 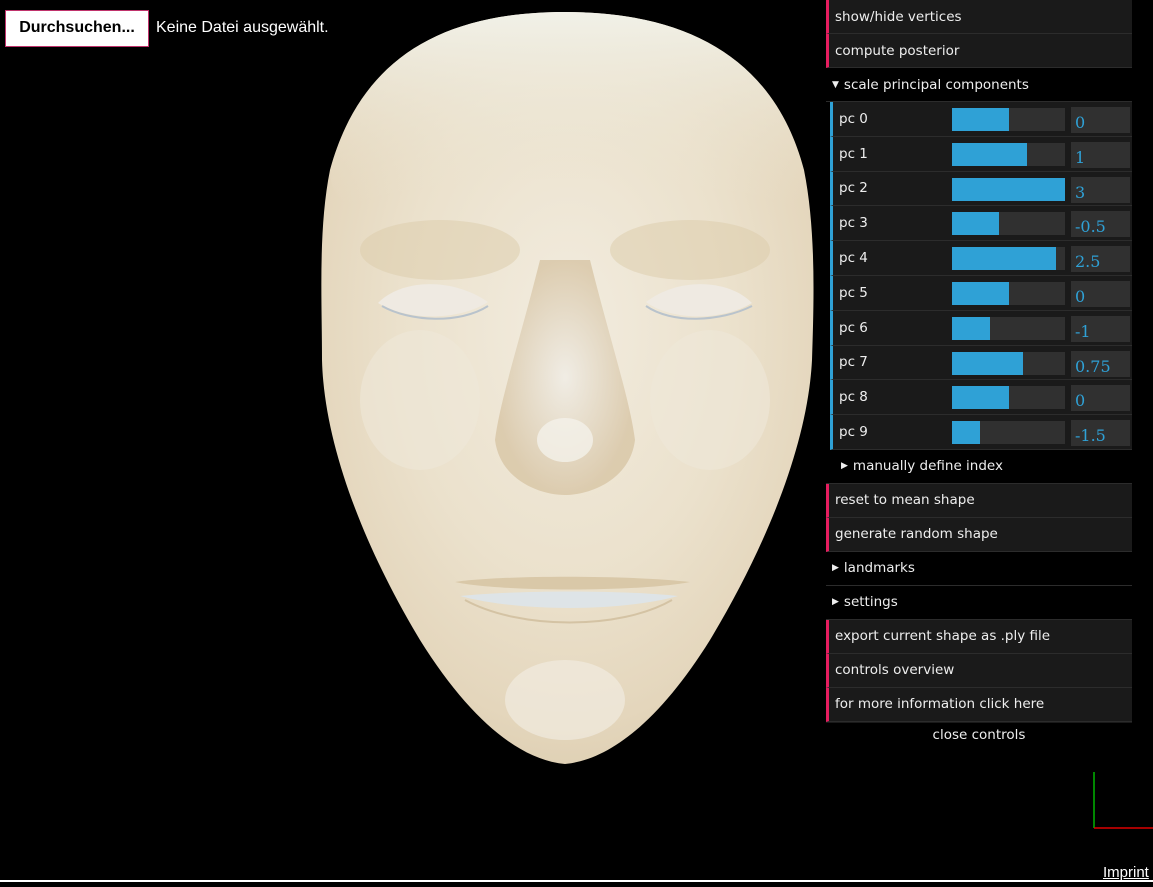 I want to click on pc-value-input: 2.5, so click(x=1100, y=259).